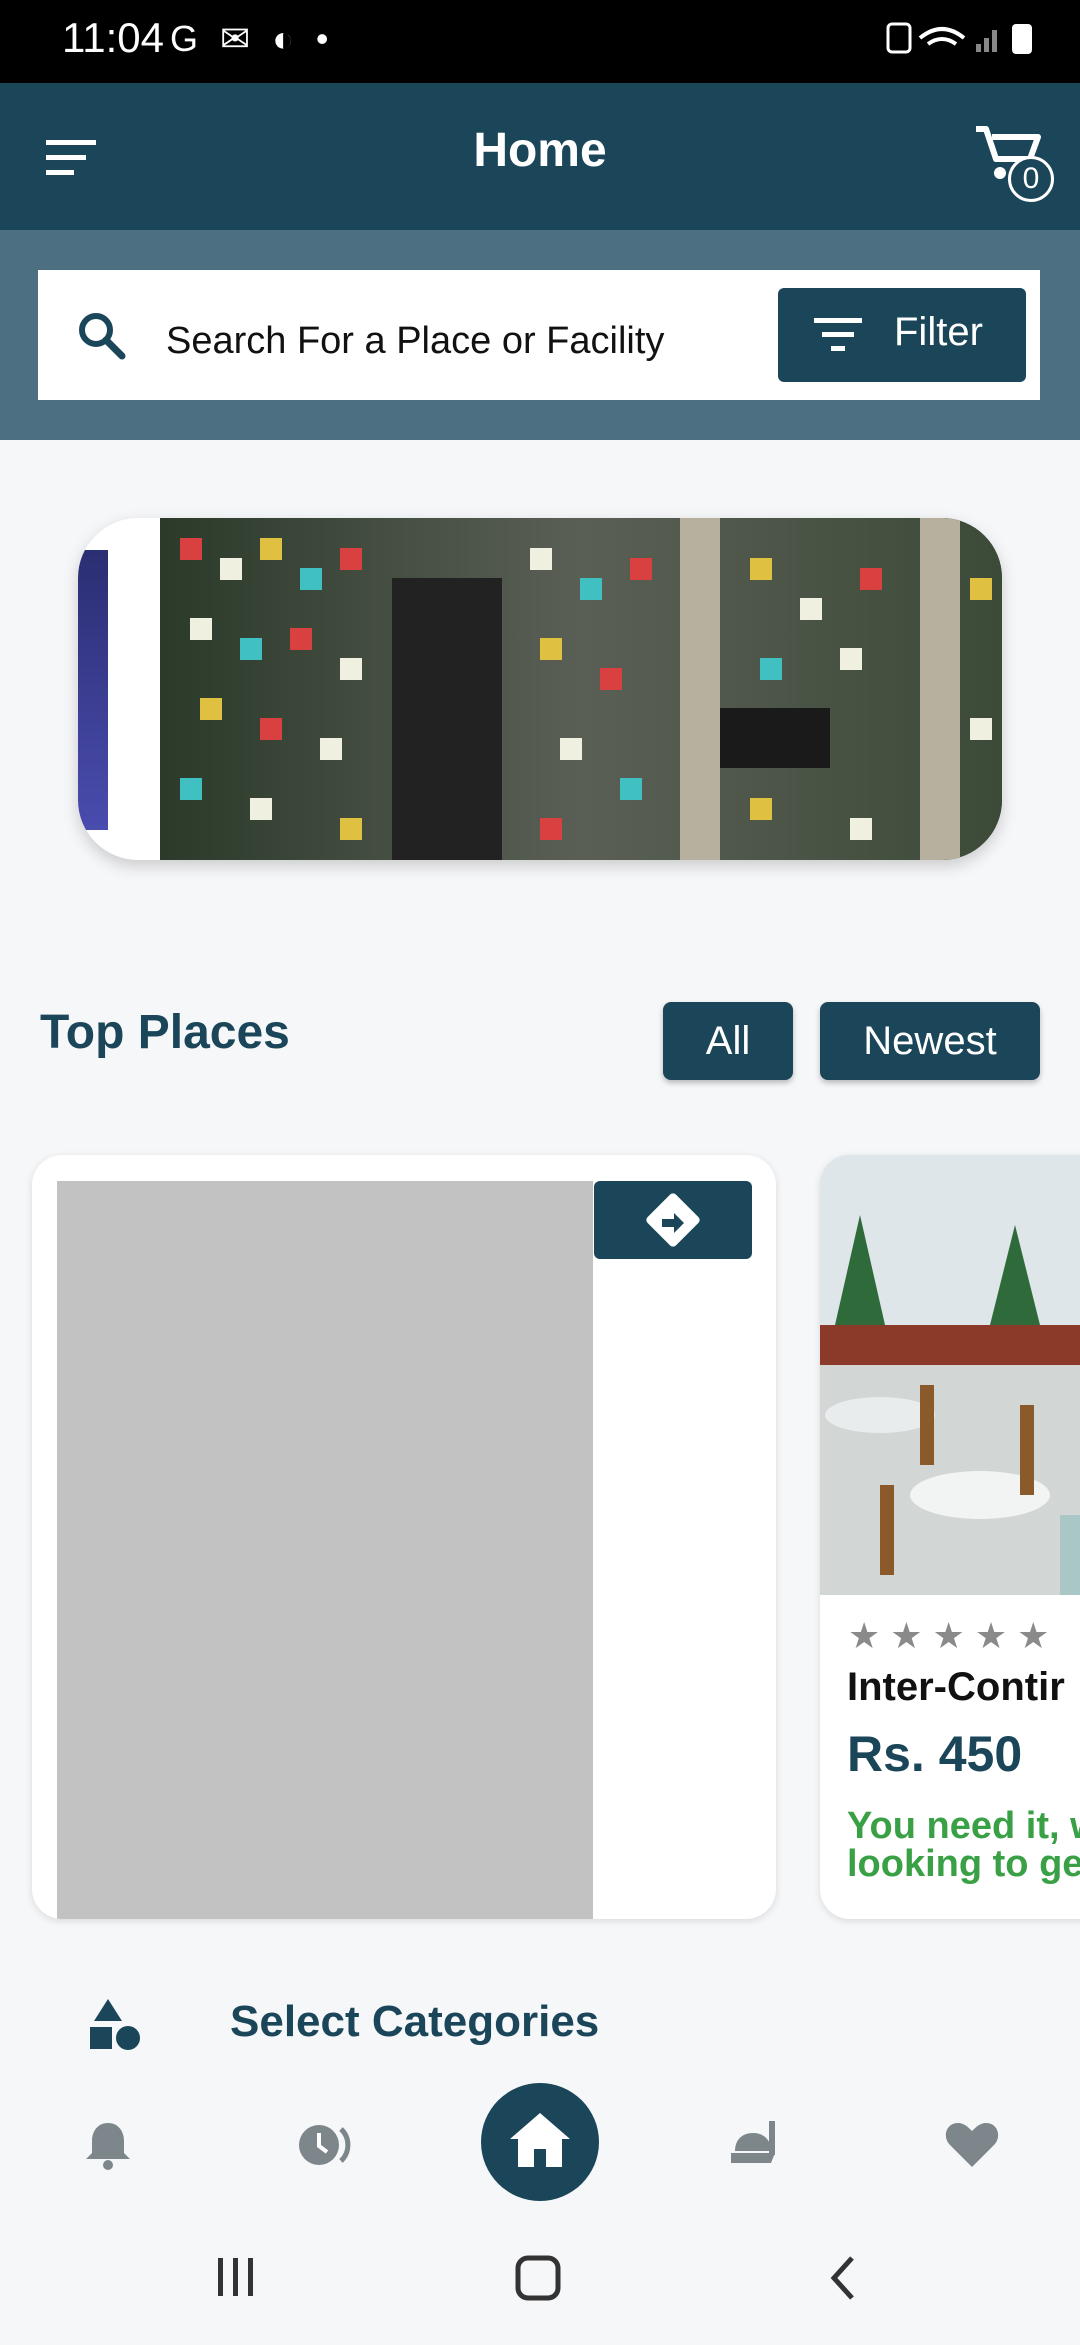 The image size is (1080, 2345). Describe the element at coordinates (93, 690) in the screenshot. I see `banner-previous-slide` at that location.